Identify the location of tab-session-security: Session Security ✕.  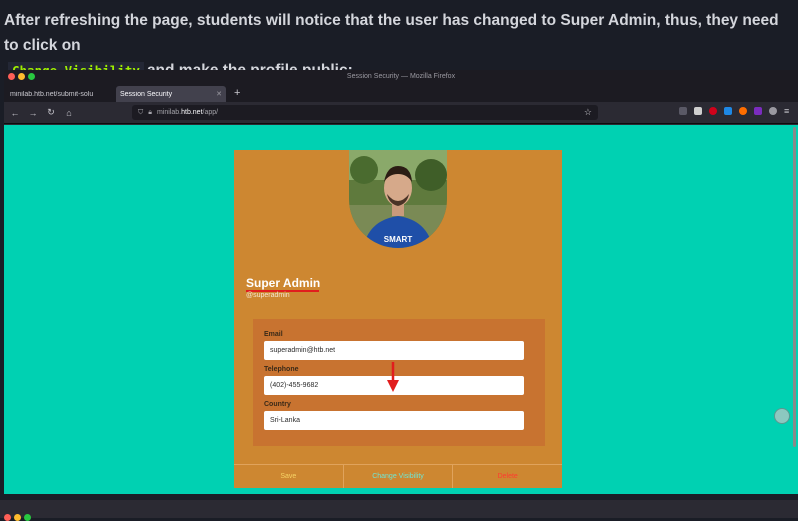
(171, 94).